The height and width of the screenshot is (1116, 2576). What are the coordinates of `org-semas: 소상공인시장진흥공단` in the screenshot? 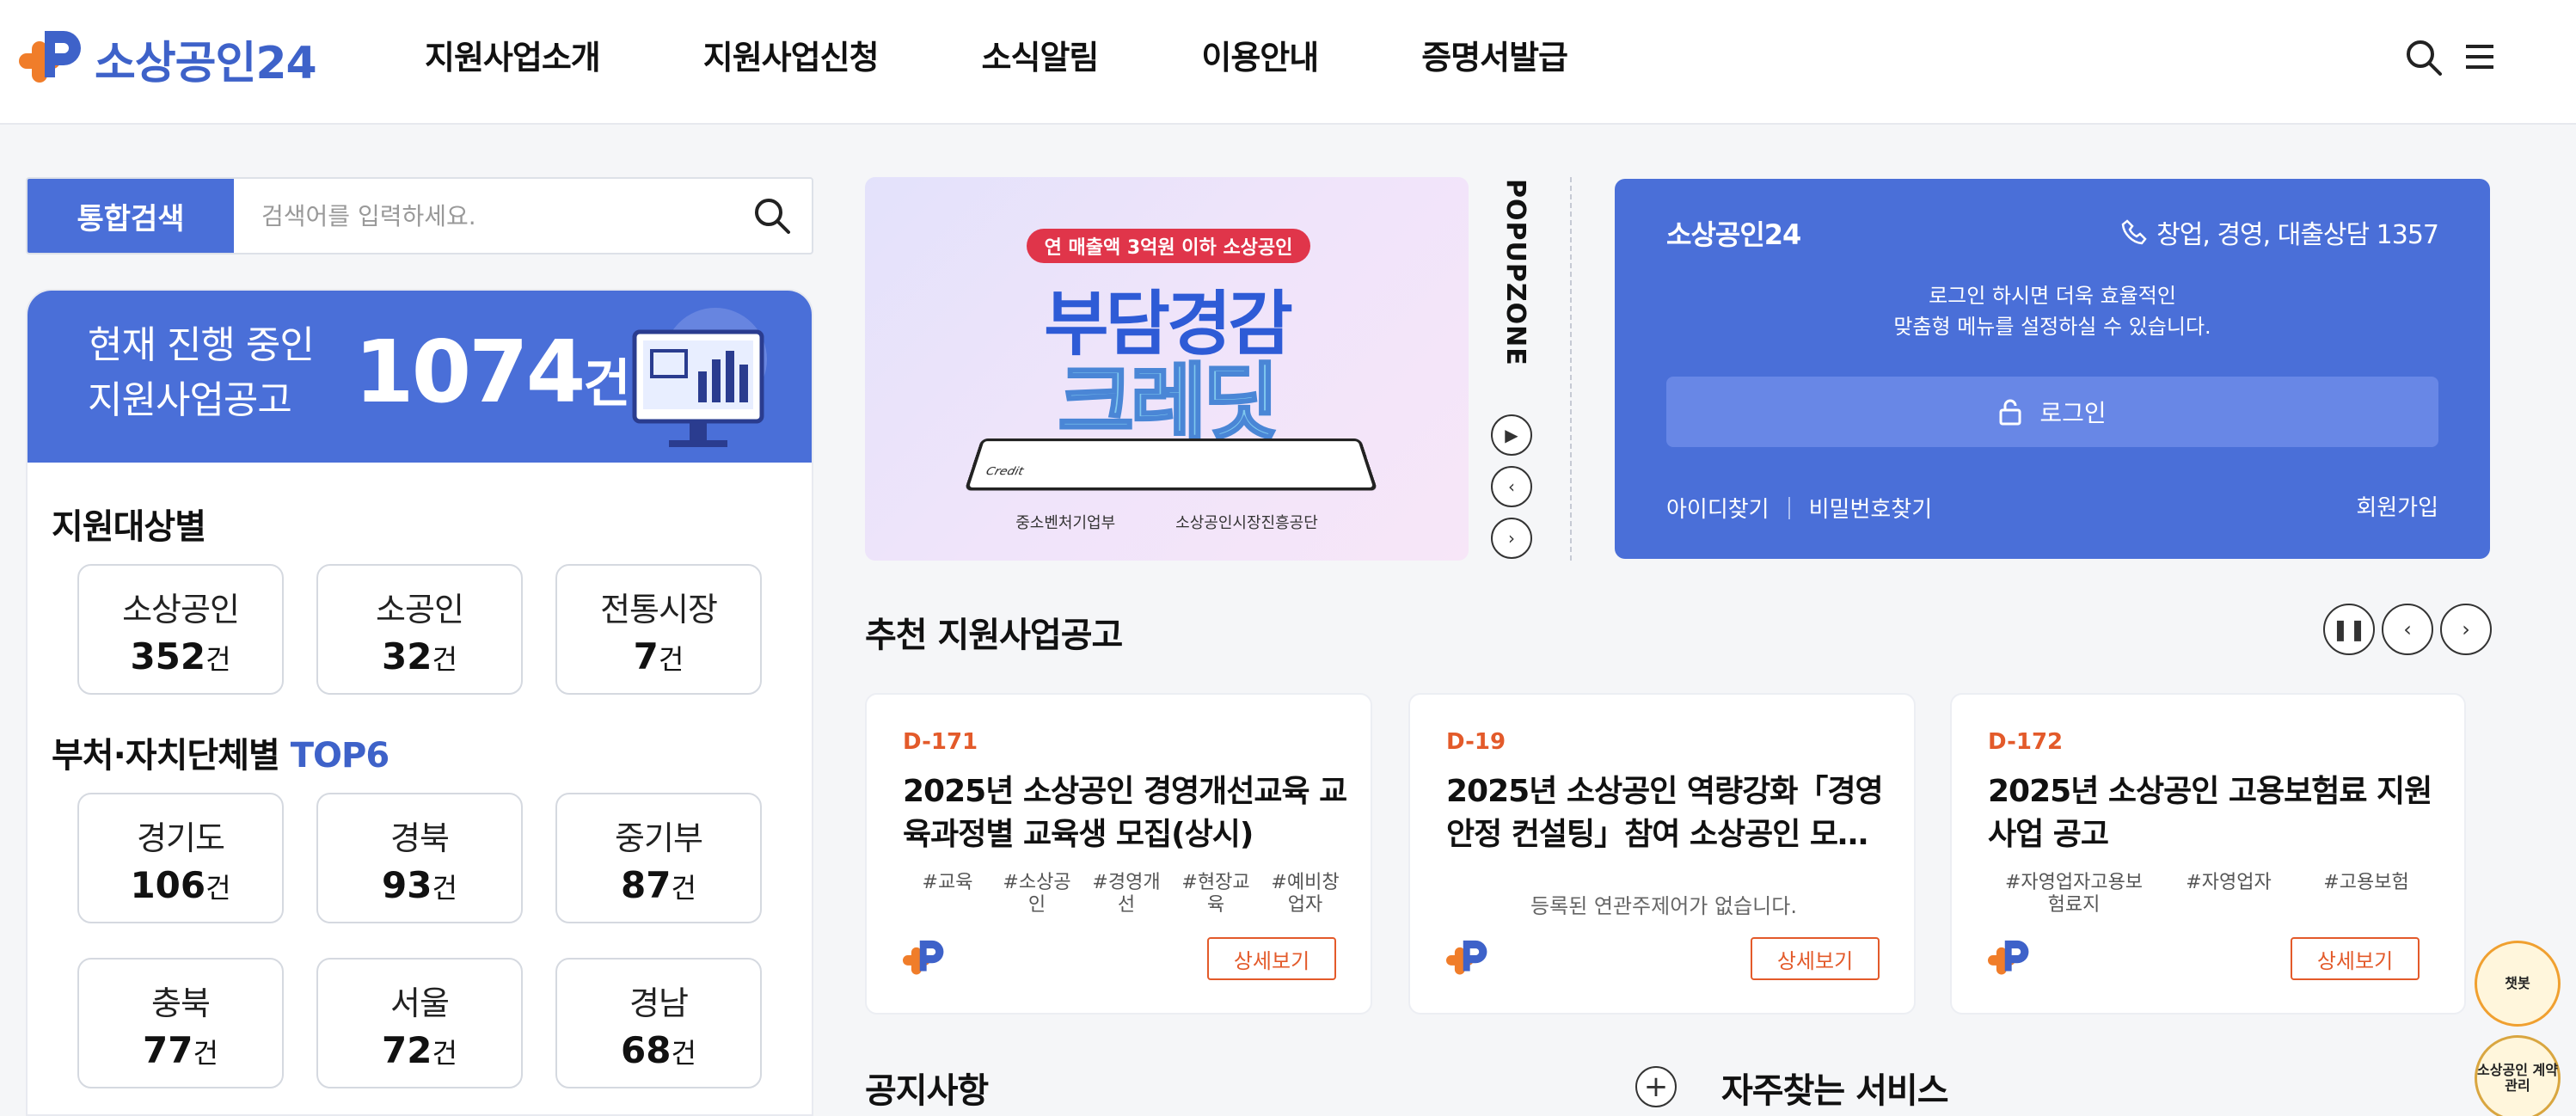 It's located at (1246, 523).